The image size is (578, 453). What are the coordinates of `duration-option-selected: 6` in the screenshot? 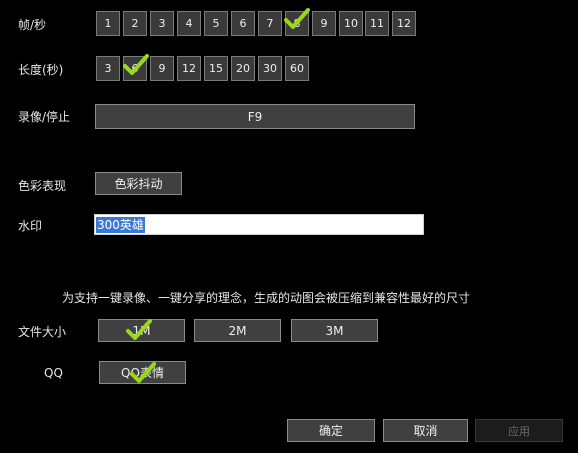 It's located at (135, 68).